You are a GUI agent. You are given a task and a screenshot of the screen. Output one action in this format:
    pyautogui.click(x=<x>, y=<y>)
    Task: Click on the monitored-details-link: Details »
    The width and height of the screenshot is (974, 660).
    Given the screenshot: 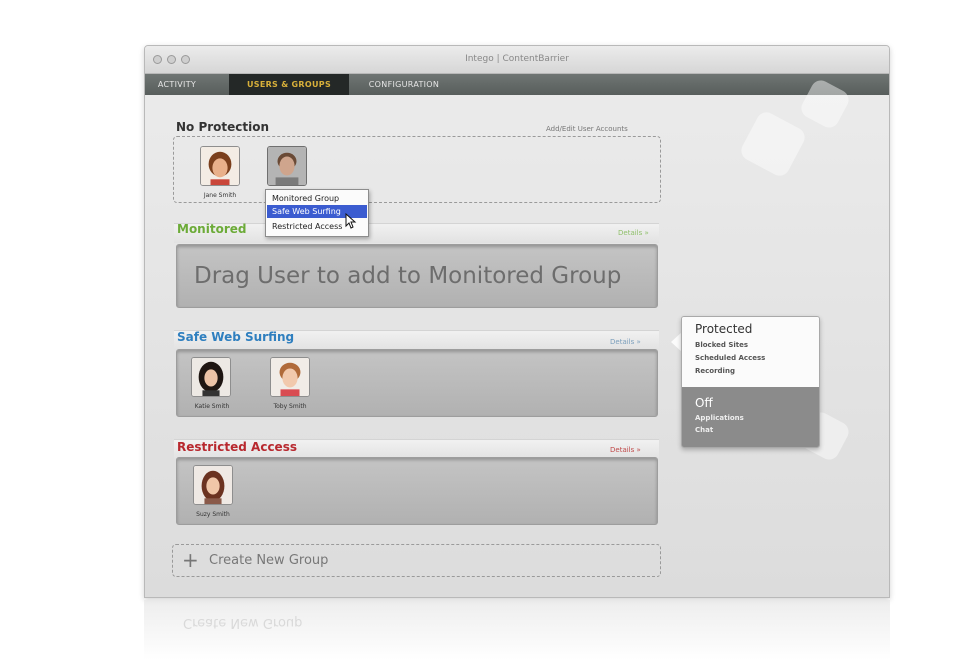 What is the action you would take?
    pyautogui.click(x=633, y=233)
    